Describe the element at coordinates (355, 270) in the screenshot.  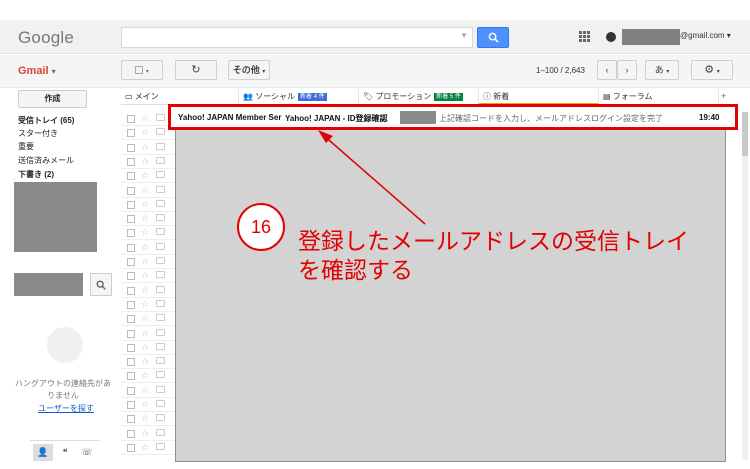
I see `annotation-line-2: を確認する` at that location.